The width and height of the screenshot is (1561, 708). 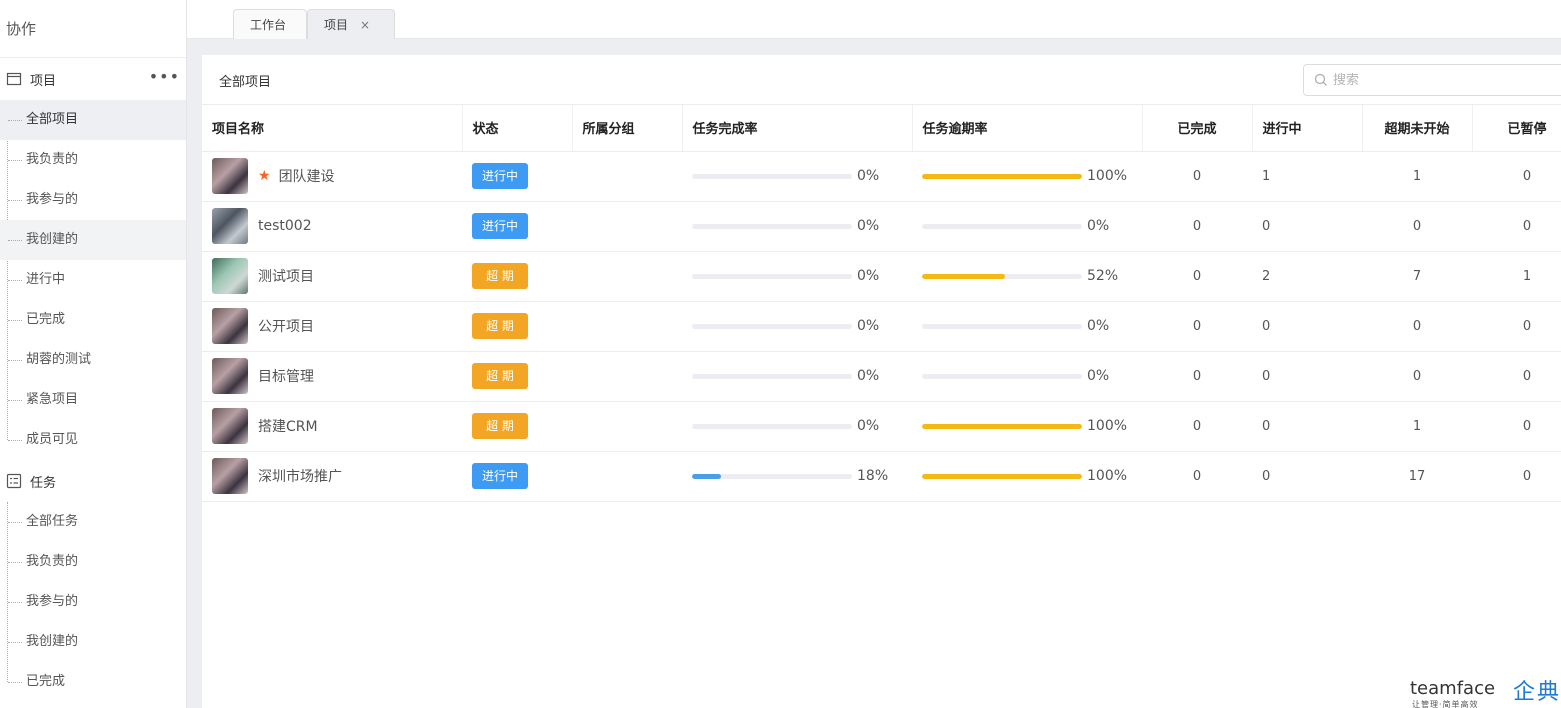 What do you see at coordinates (288, 426) in the screenshot?
I see `project-name: 搭建CRM` at bounding box center [288, 426].